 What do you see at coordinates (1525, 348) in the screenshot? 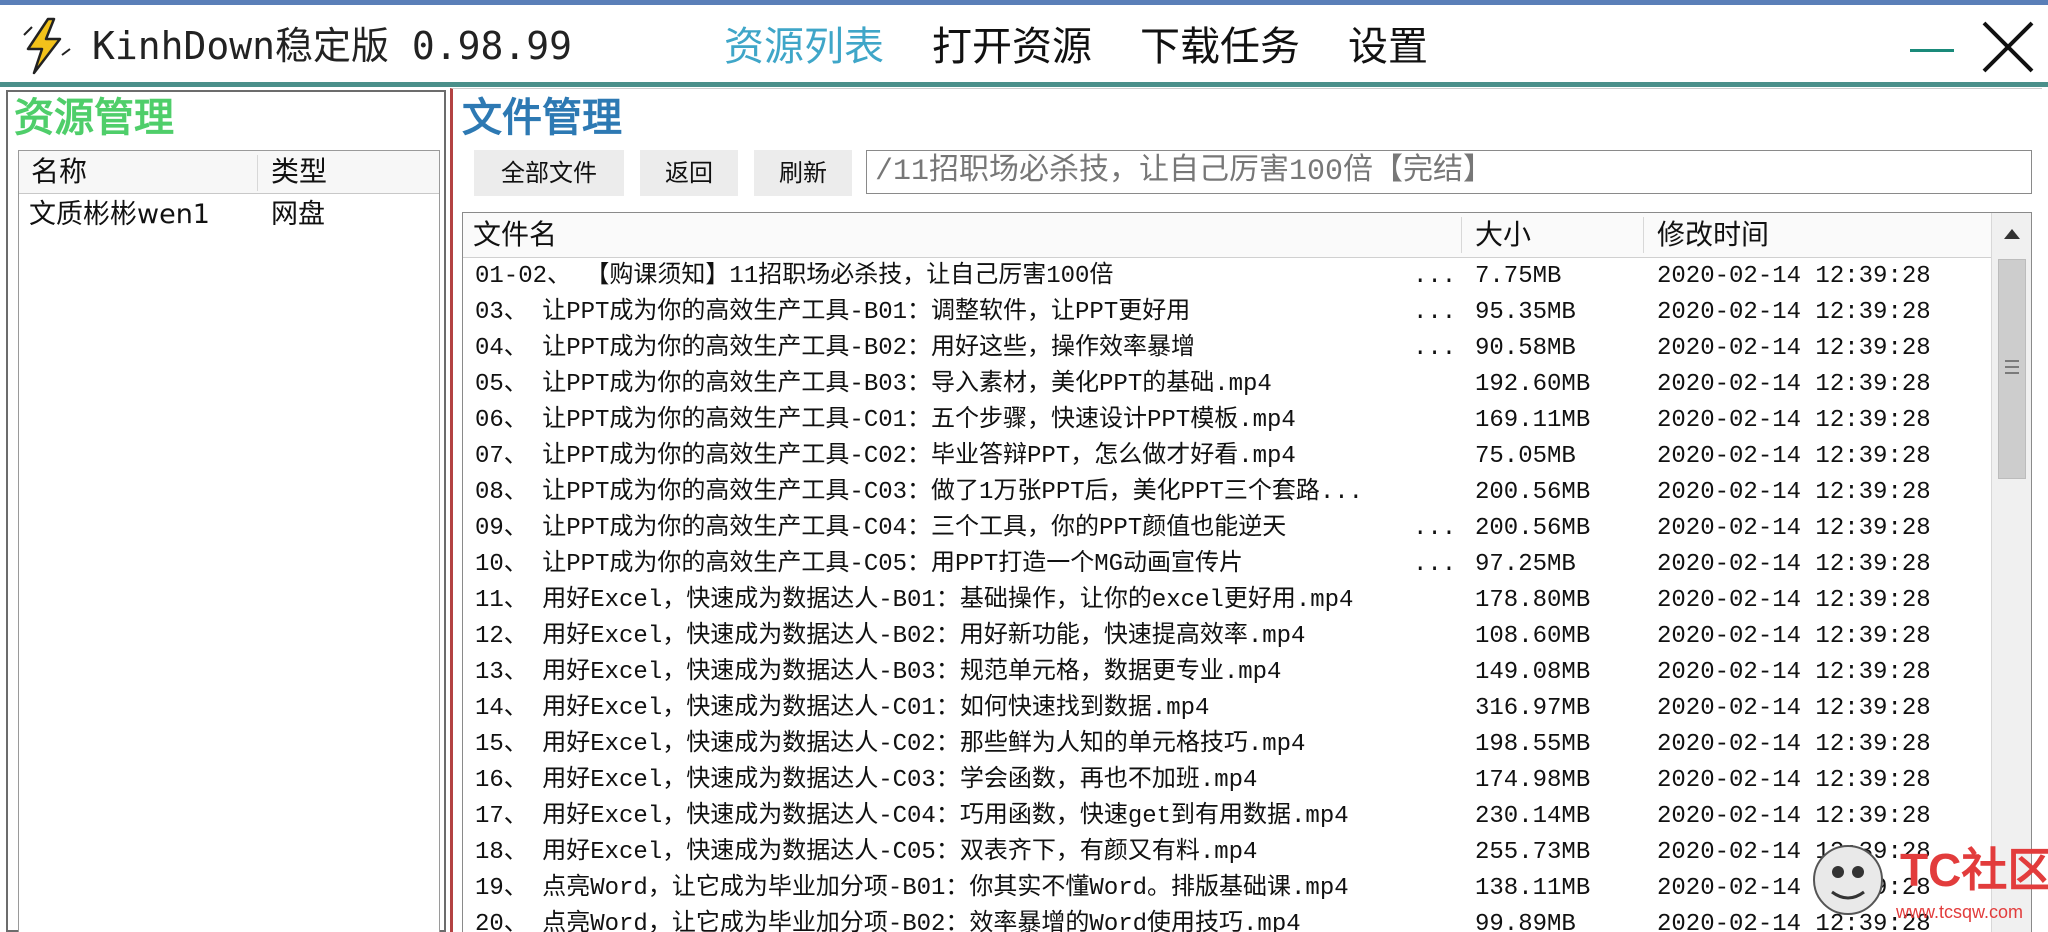
I see `file-size: 90.58MB` at bounding box center [1525, 348].